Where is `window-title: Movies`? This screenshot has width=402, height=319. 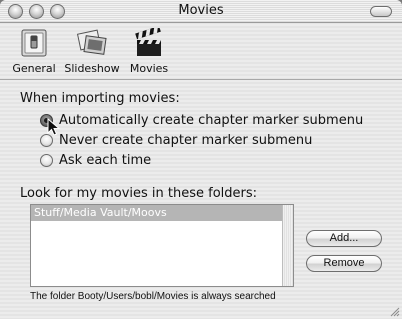
window-title: Movies is located at coordinates (201, 10).